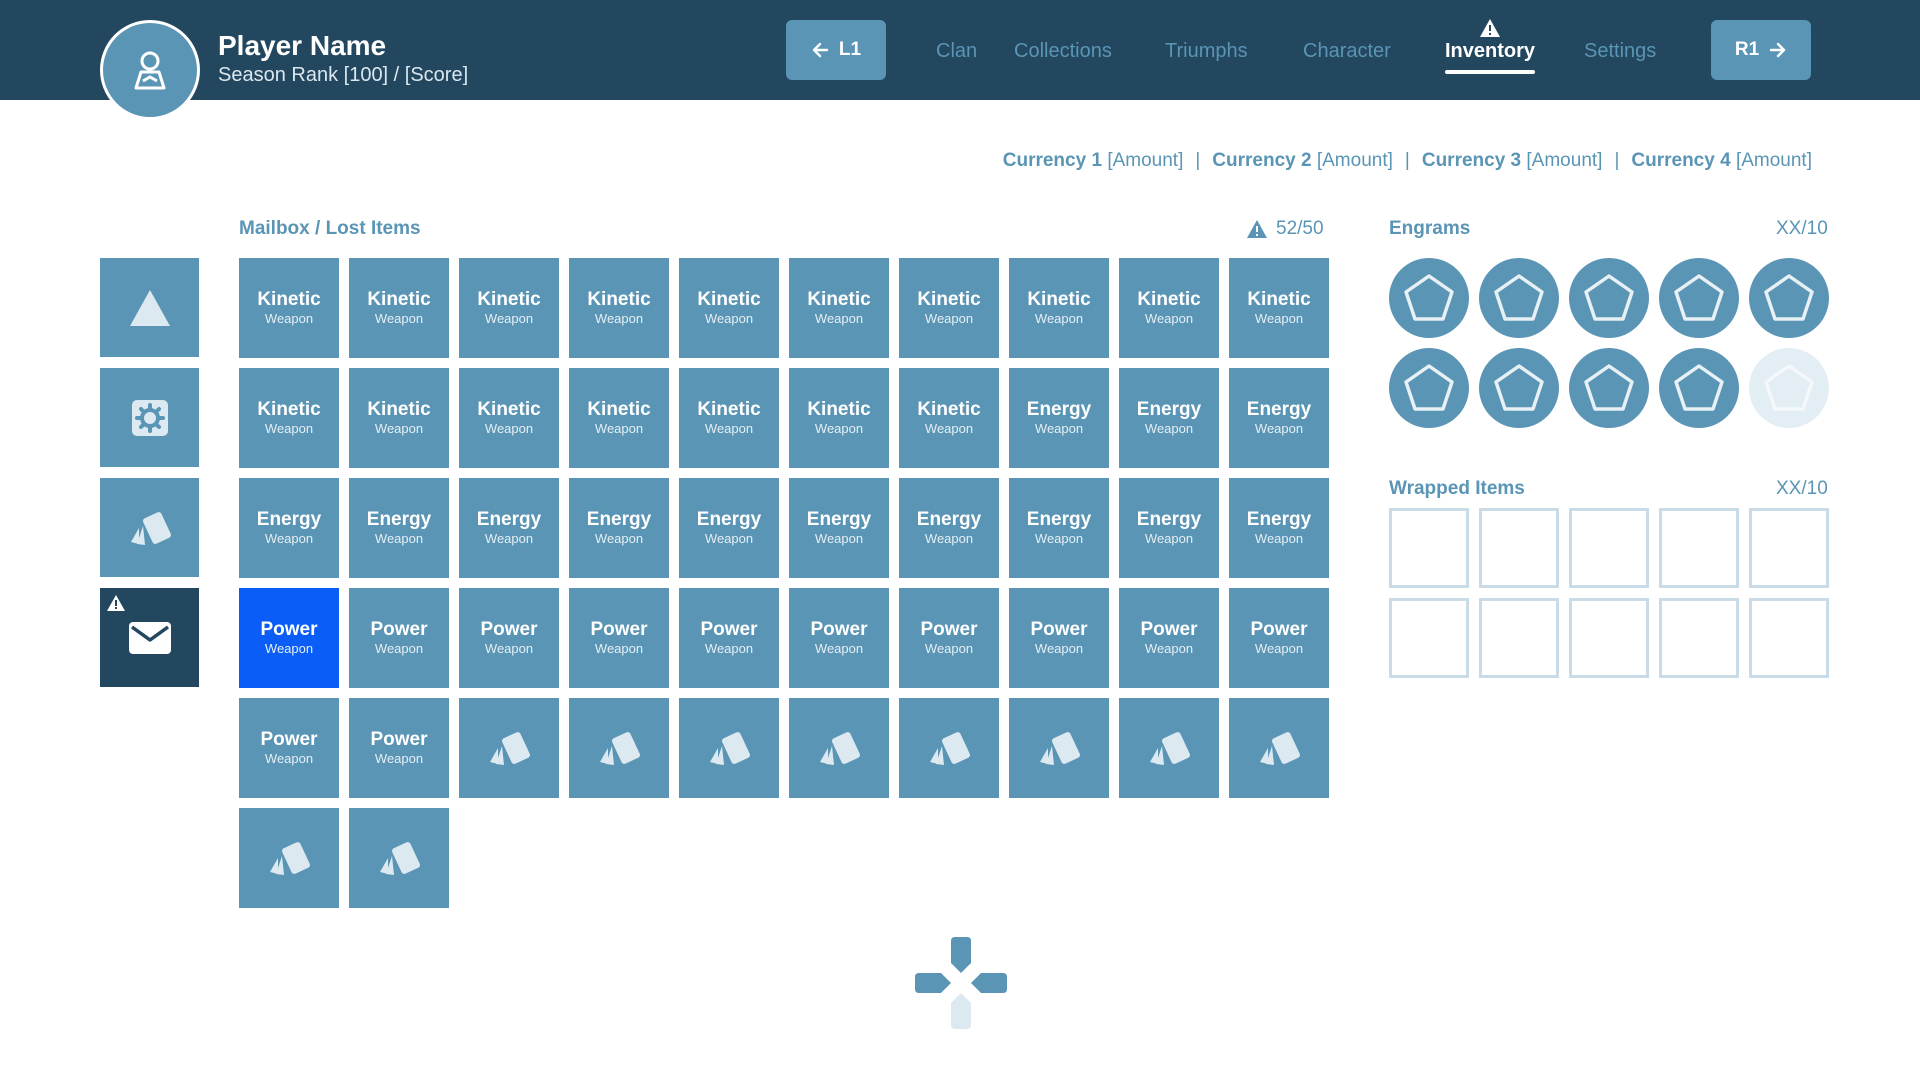 The width and height of the screenshot is (1920, 1080). Describe the element at coordinates (1093, 160) in the screenshot. I see `currency-1: Currency 1 [Amount]` at that location.